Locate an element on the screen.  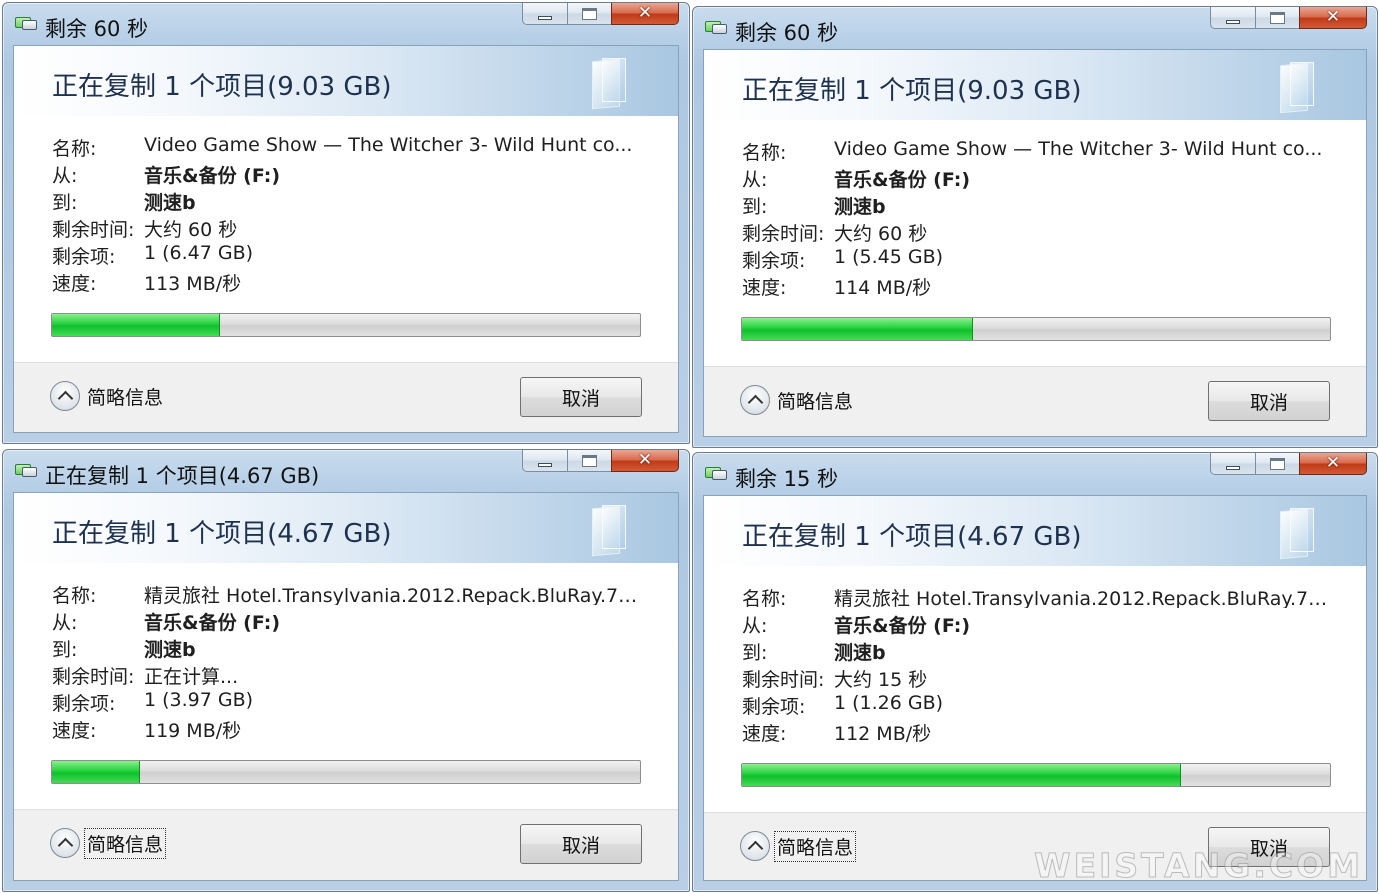
items-remaining-value: 1 (6.47 GB) is located at coordinates (199, 253).